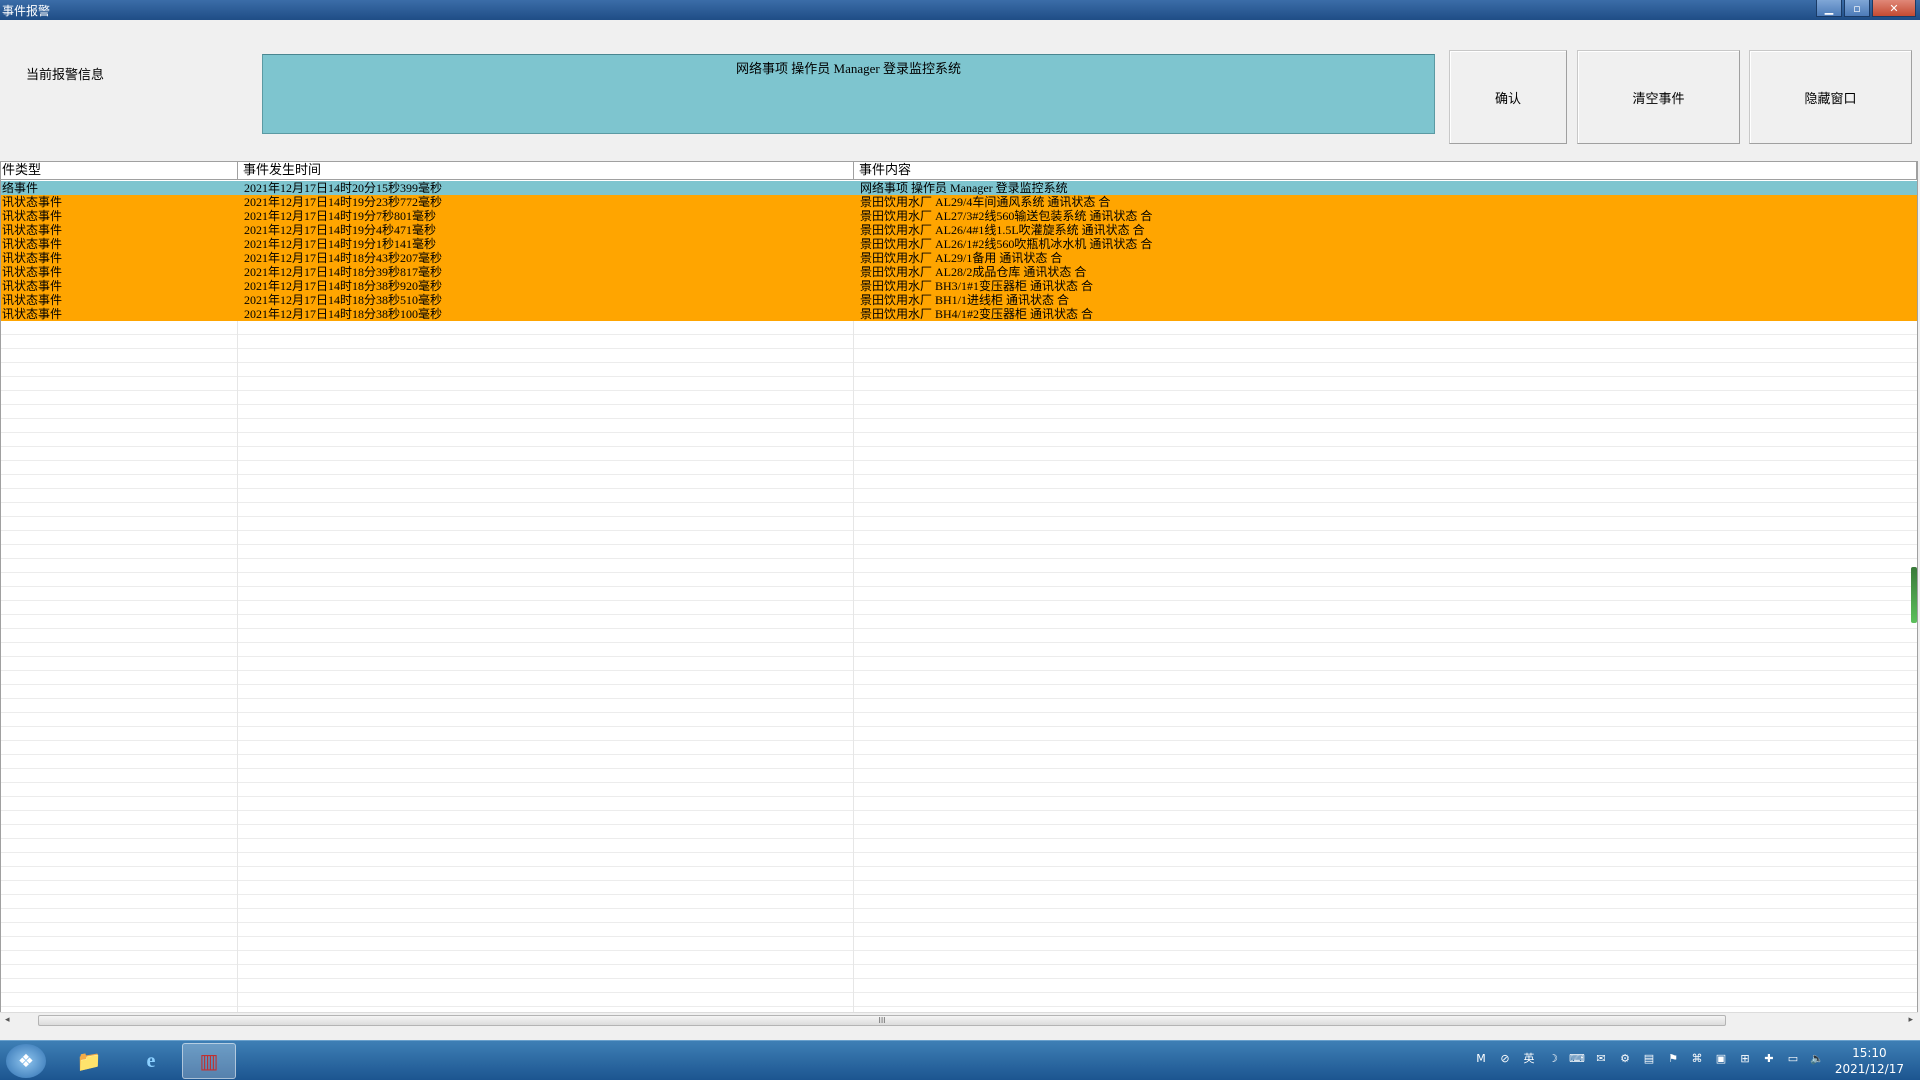  I want to click on internet-explorer-icon: e, so click(151, 1061).